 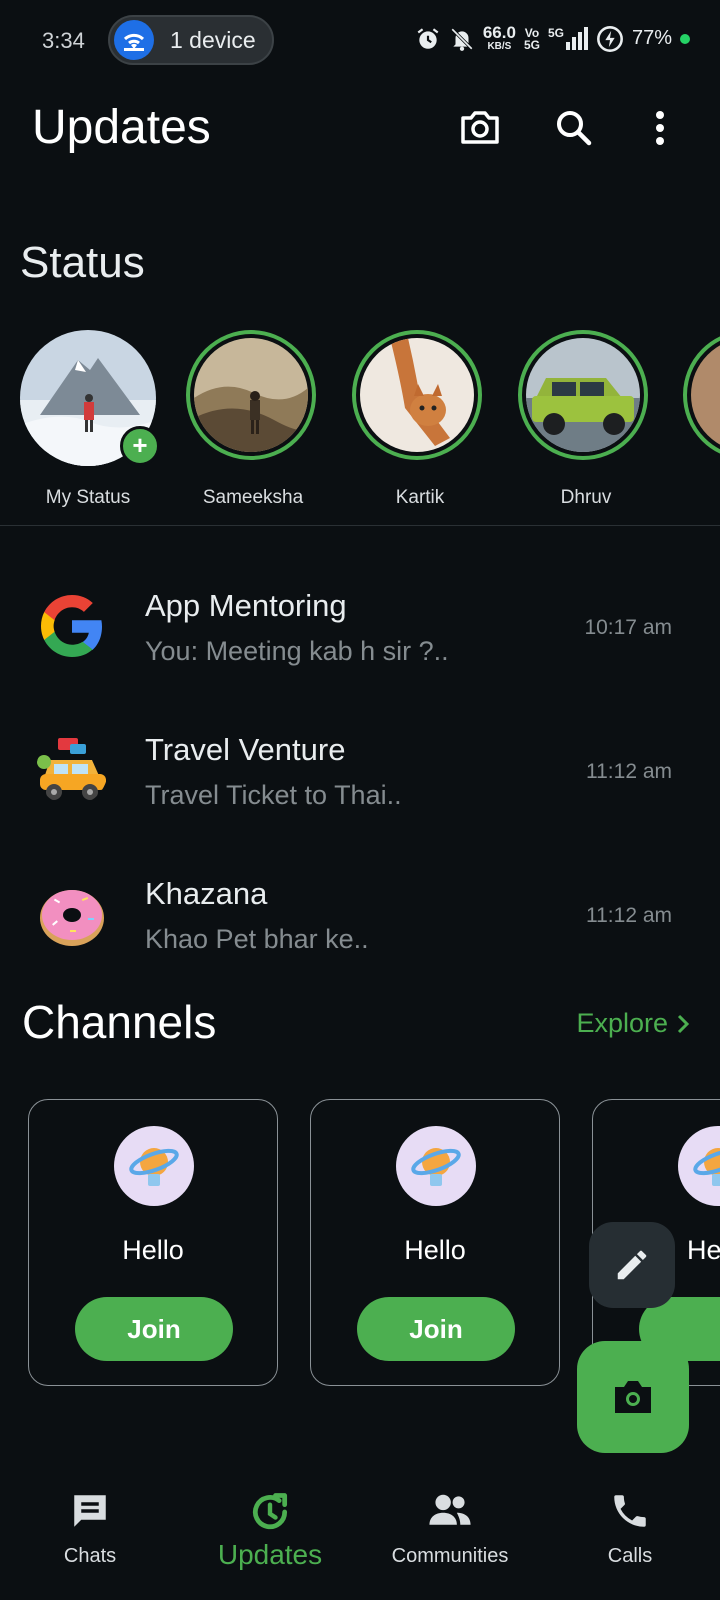 What do you see at coordinates (450, 1509) in the screenshot?
I see `communities-icon` at bounding box center [450, 1509].